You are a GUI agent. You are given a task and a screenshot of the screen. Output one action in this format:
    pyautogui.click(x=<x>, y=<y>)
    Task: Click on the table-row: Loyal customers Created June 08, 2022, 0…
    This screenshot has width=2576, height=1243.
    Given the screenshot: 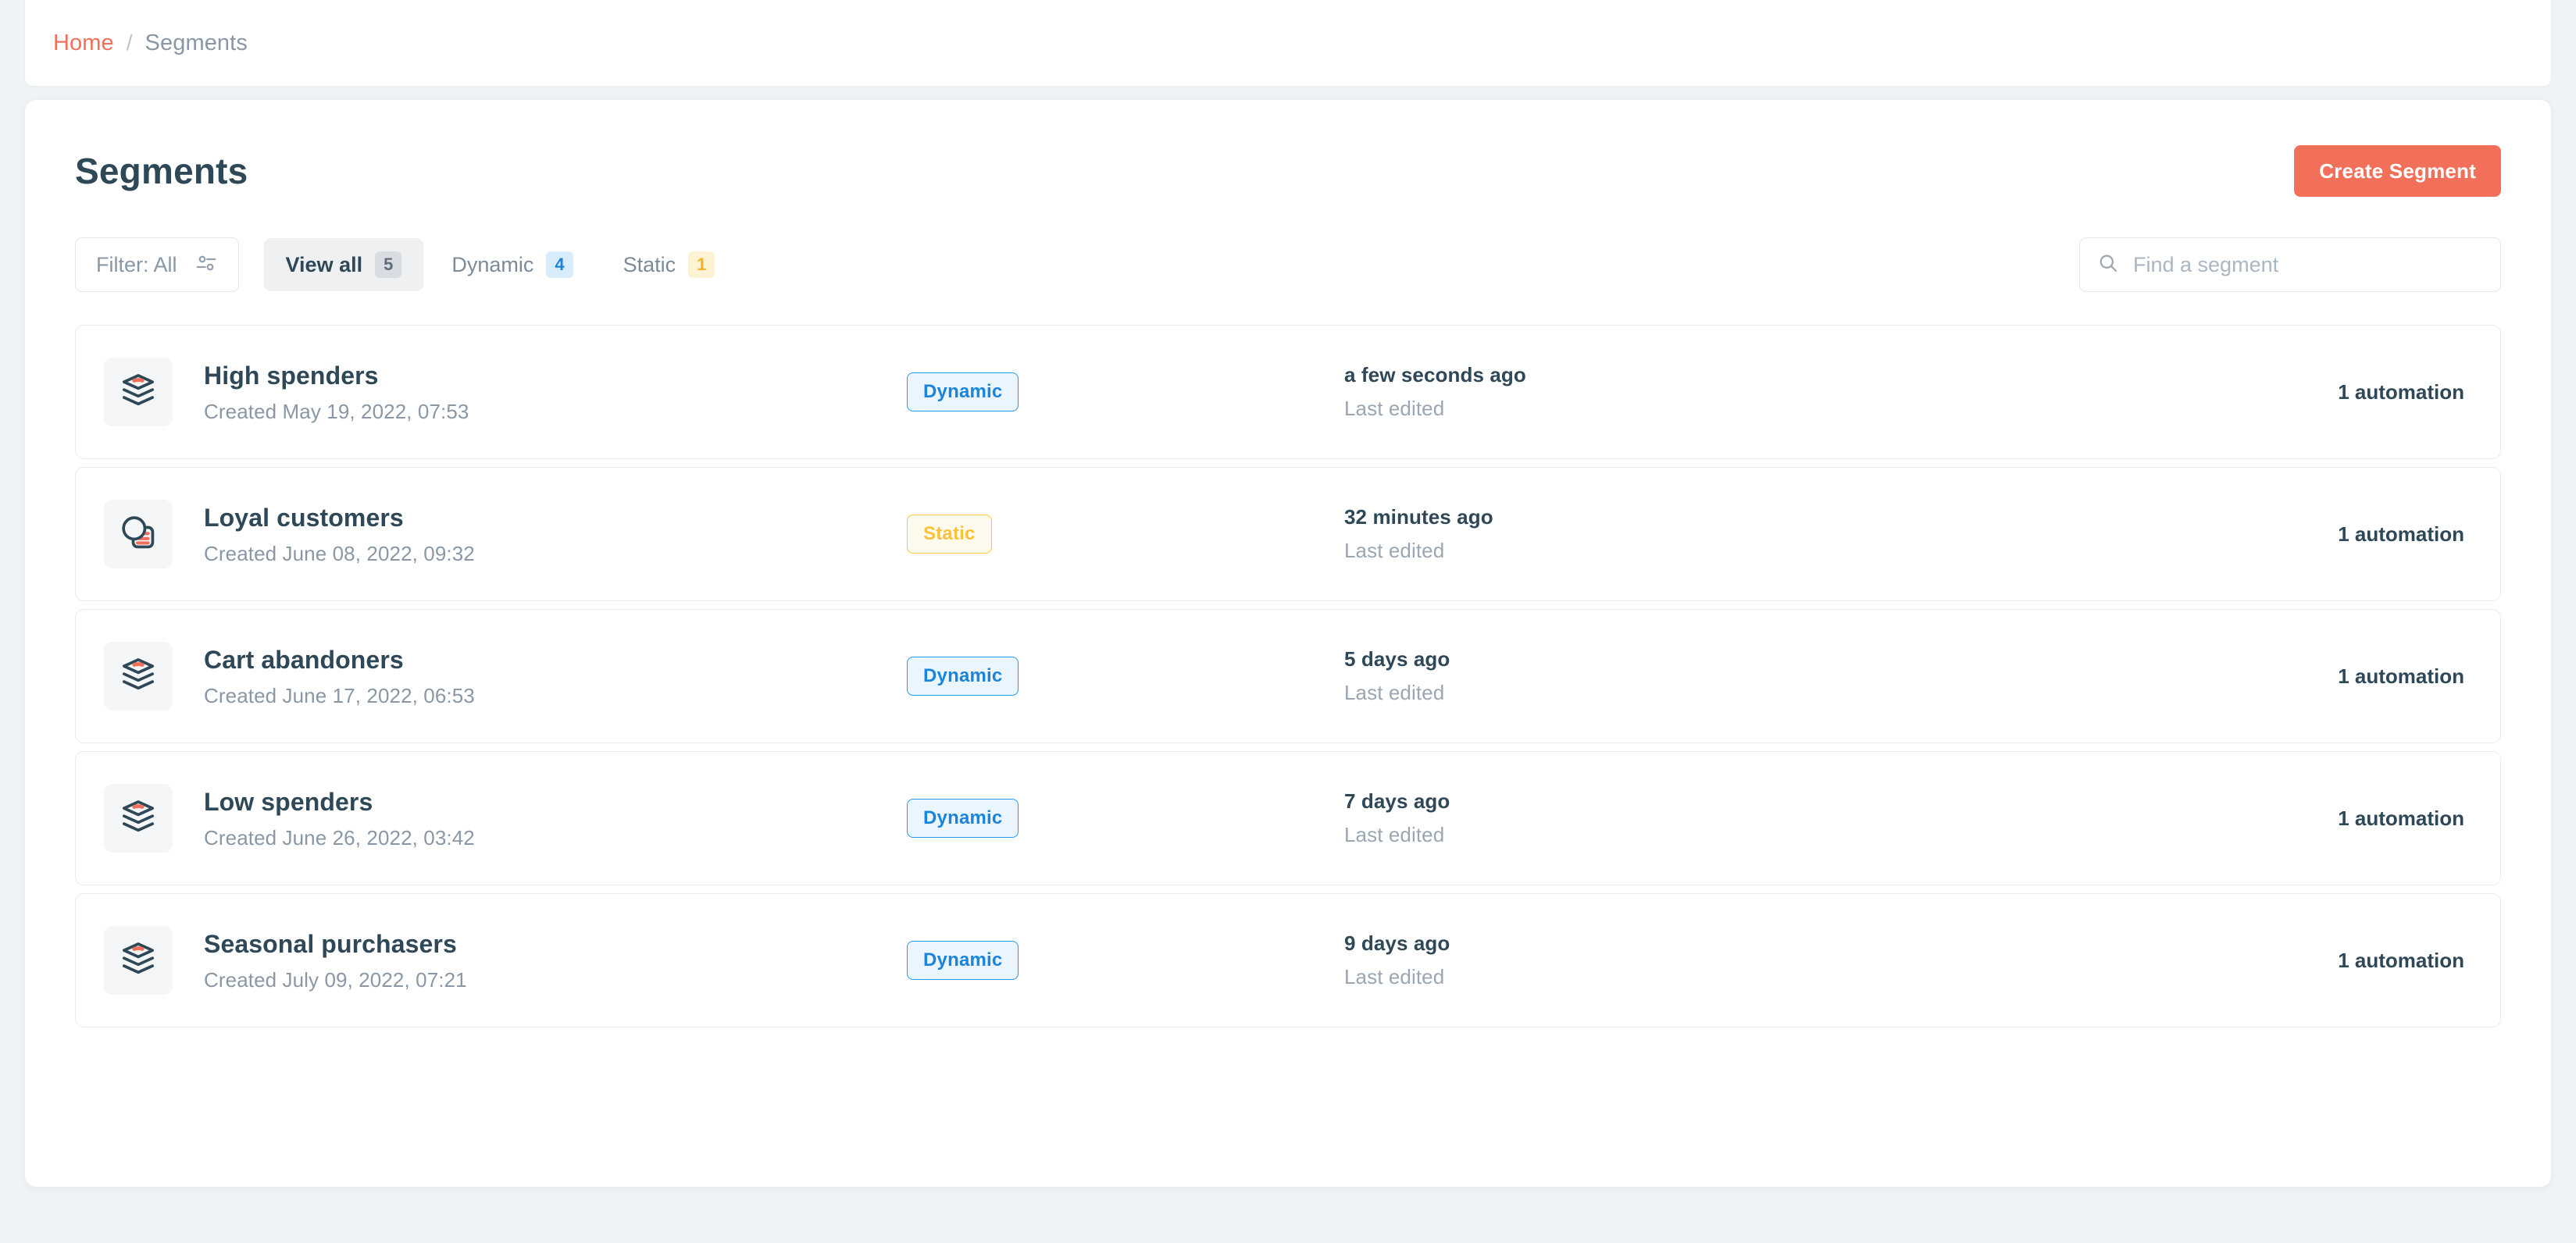 What is the action you would take?
    pyautogui.click(x=1288, y=534)
    